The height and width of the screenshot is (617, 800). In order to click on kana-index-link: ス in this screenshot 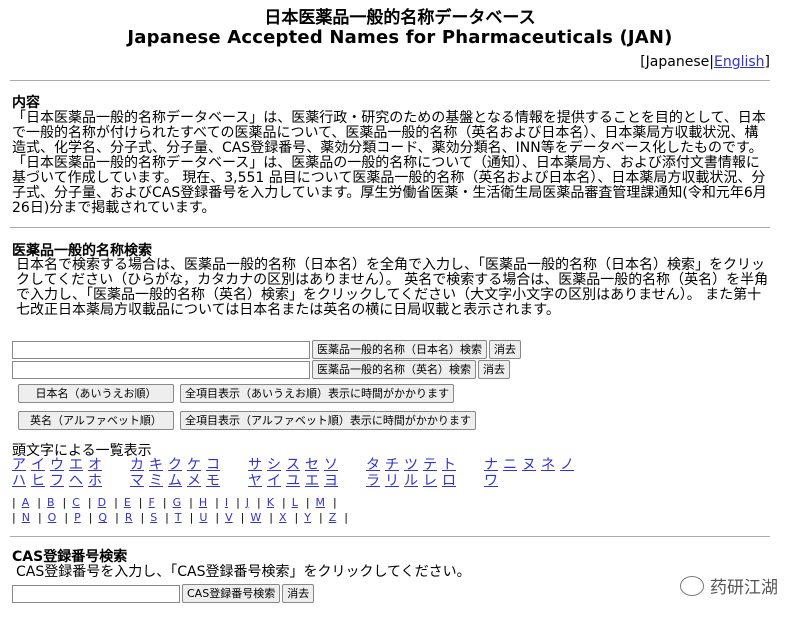, I will do `click(295, 465)`.